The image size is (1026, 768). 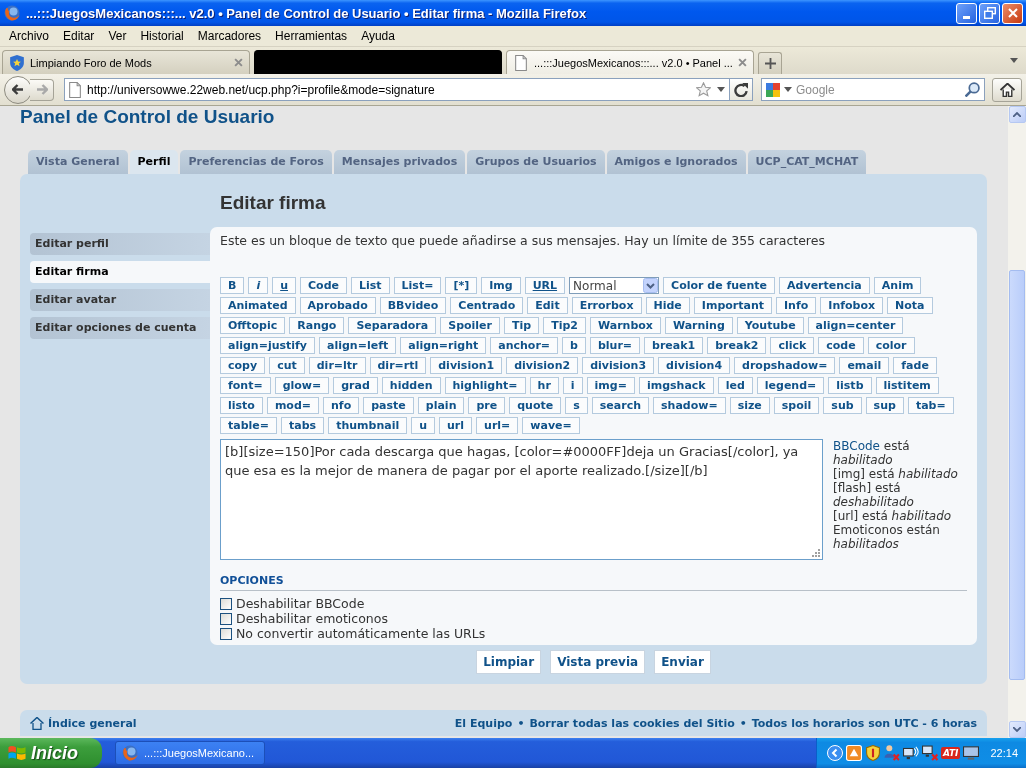 I want to click on tab: UCP_CAT_MCHAT, so click(x=807, y=162).